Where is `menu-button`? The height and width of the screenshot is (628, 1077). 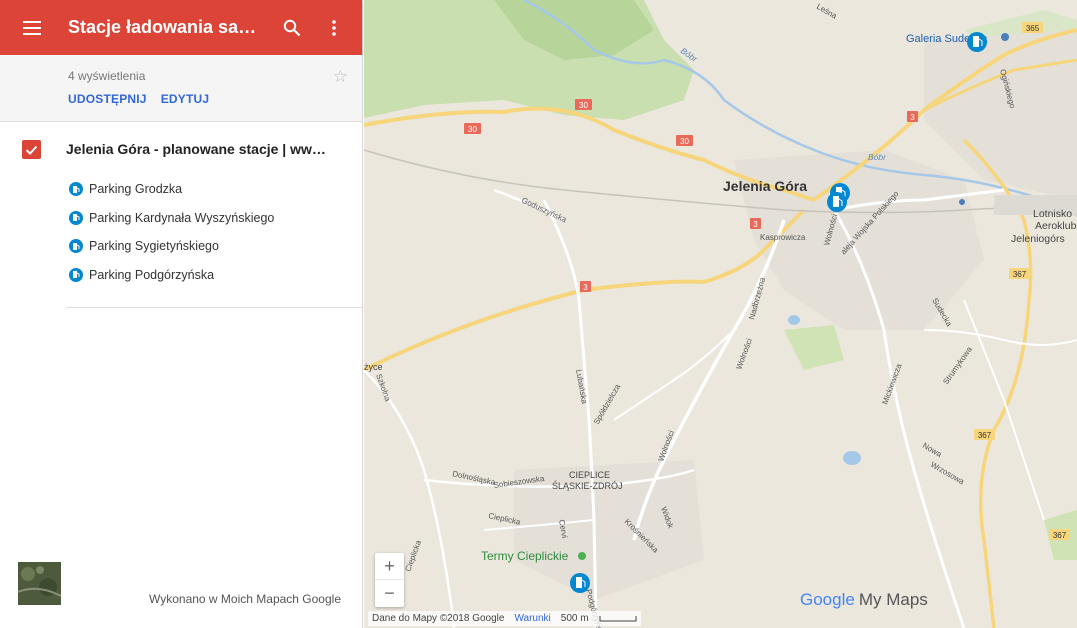
menu-button is located at coordinates (32, 27).